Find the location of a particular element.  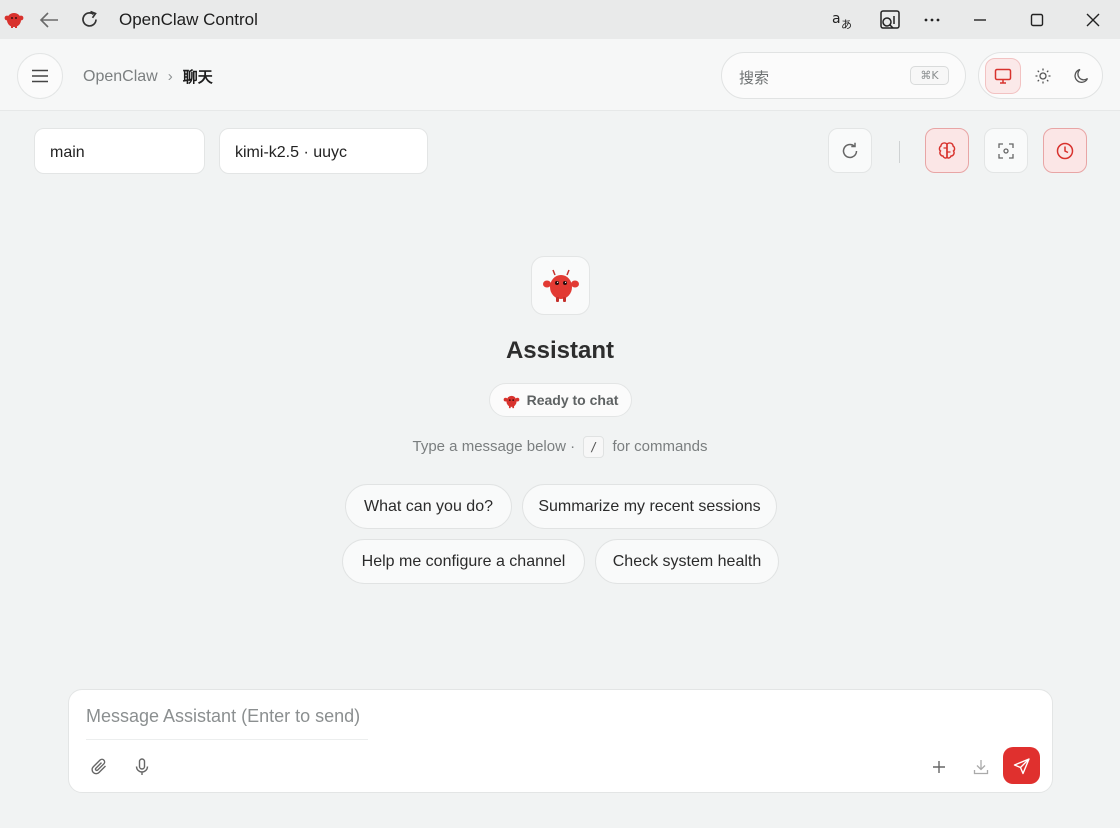

message-composer is located at coordinates (560, 741).